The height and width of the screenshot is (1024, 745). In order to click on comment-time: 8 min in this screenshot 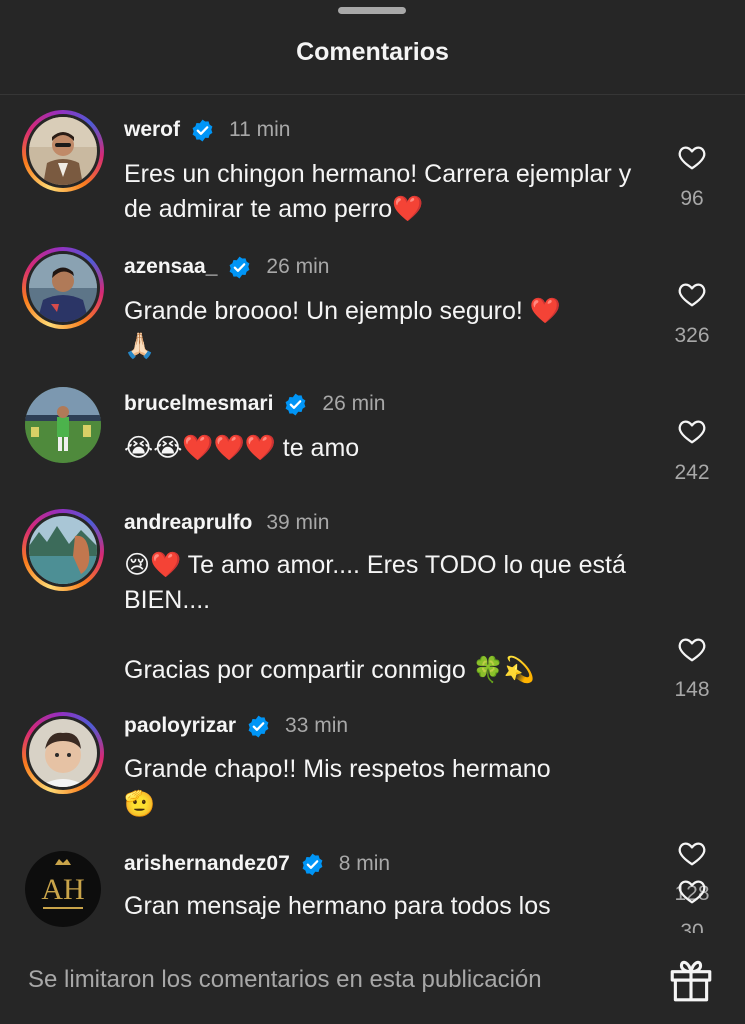, I will do `click(364, 863)`.